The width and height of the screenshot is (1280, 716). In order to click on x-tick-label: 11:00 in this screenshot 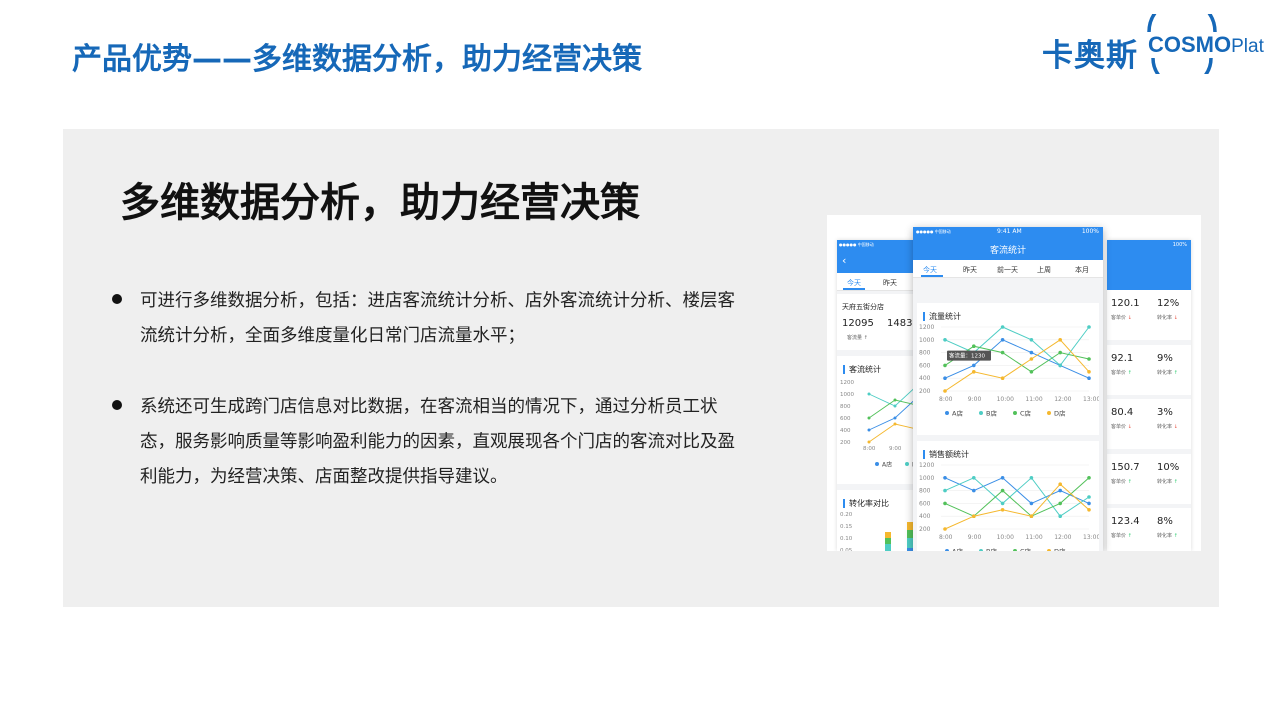, I will do `click(1033, 399)`.